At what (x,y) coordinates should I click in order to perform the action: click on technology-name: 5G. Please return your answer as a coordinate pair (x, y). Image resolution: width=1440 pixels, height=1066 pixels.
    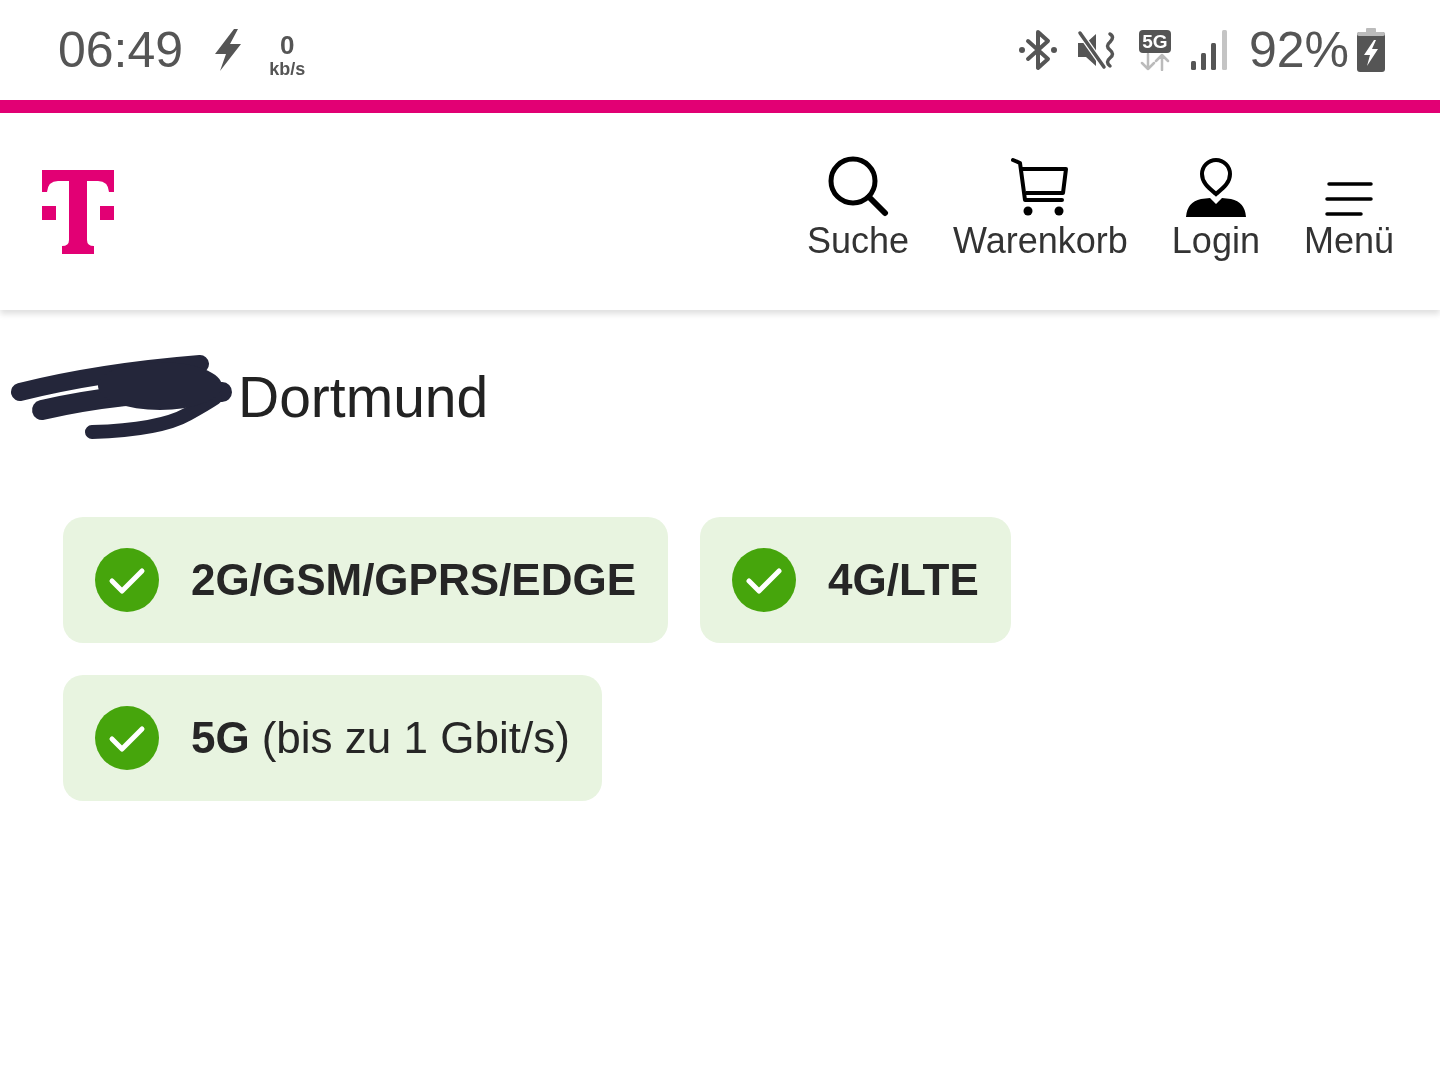
    Looking at the image, I should click on (220, 738).